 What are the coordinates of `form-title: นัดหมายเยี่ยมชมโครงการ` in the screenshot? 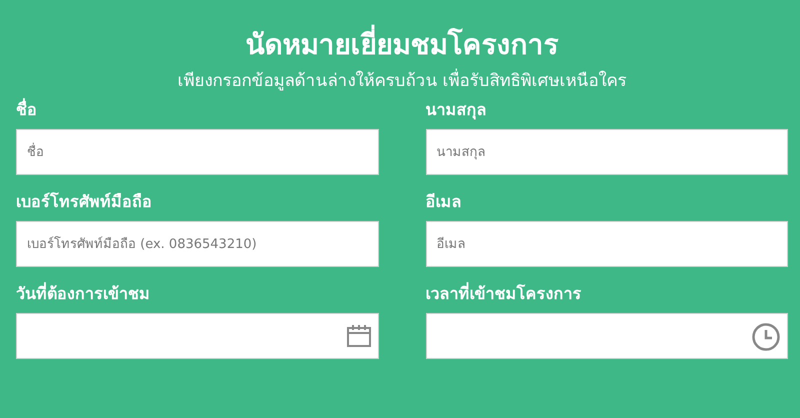 It's located at (402, 45).